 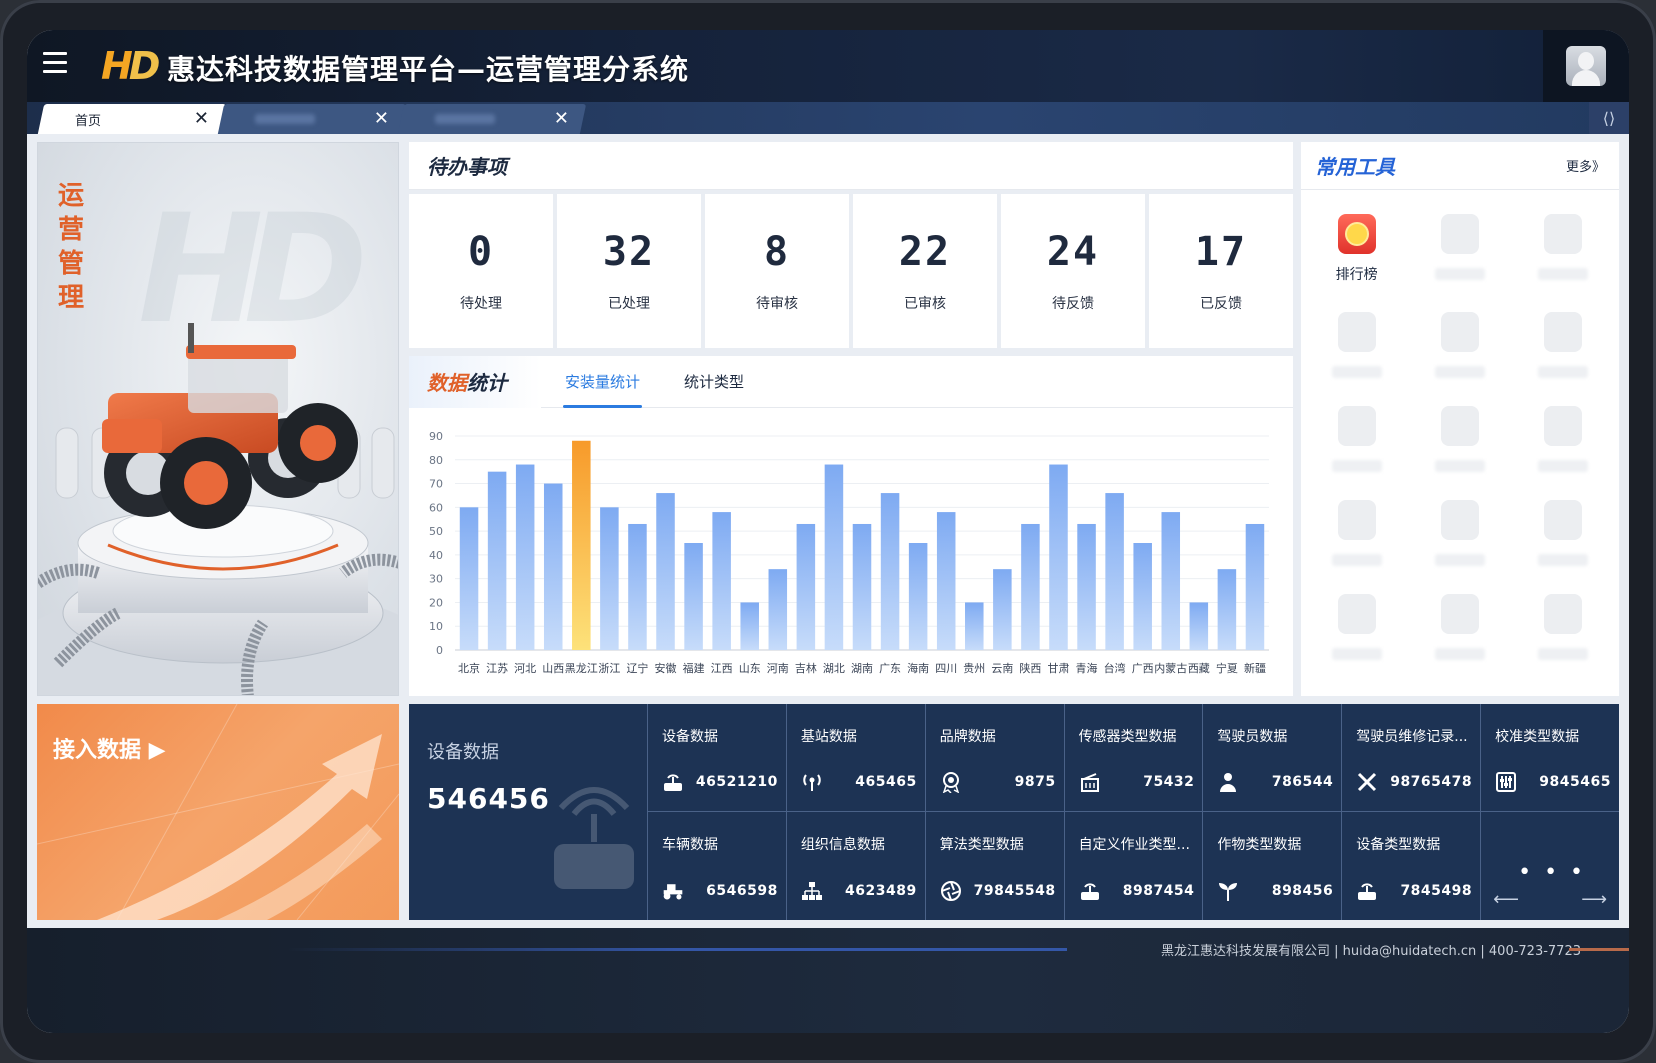 I want to click on todo-feedback-done: 17 已反馈, so click(x=1221, y=271).